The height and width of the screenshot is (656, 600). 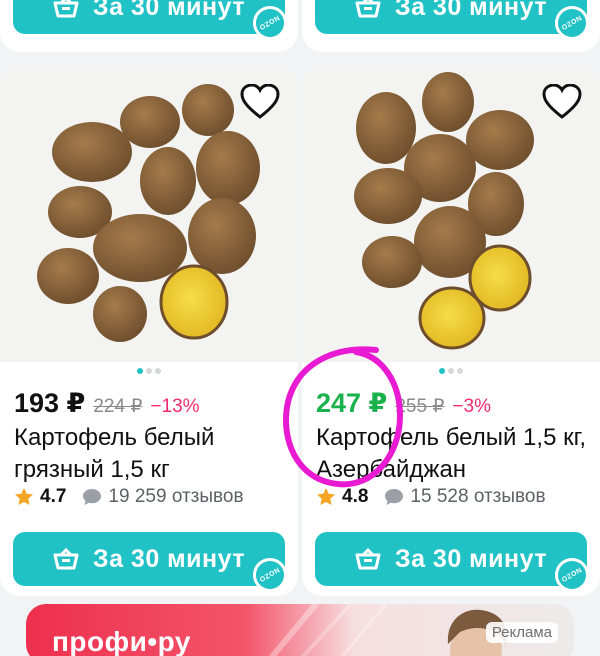 What do you see at coordinates (328, 630) in the screenshot?
I see `confetti-decoration` at bounding box center [328, 630].